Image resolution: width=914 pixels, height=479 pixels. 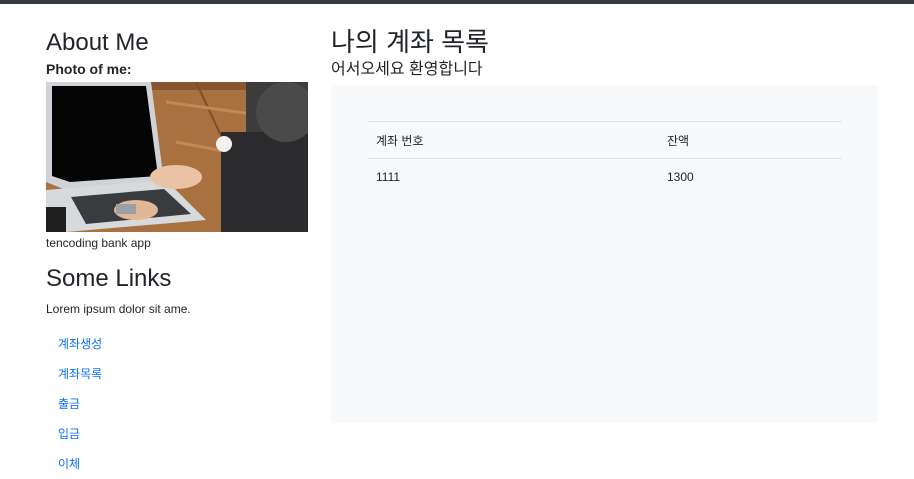 What do you see at coordinates (69, 404) in the screenshot?
I see `nav-link-withdraw: 출금` at bounding box center [69, 404].